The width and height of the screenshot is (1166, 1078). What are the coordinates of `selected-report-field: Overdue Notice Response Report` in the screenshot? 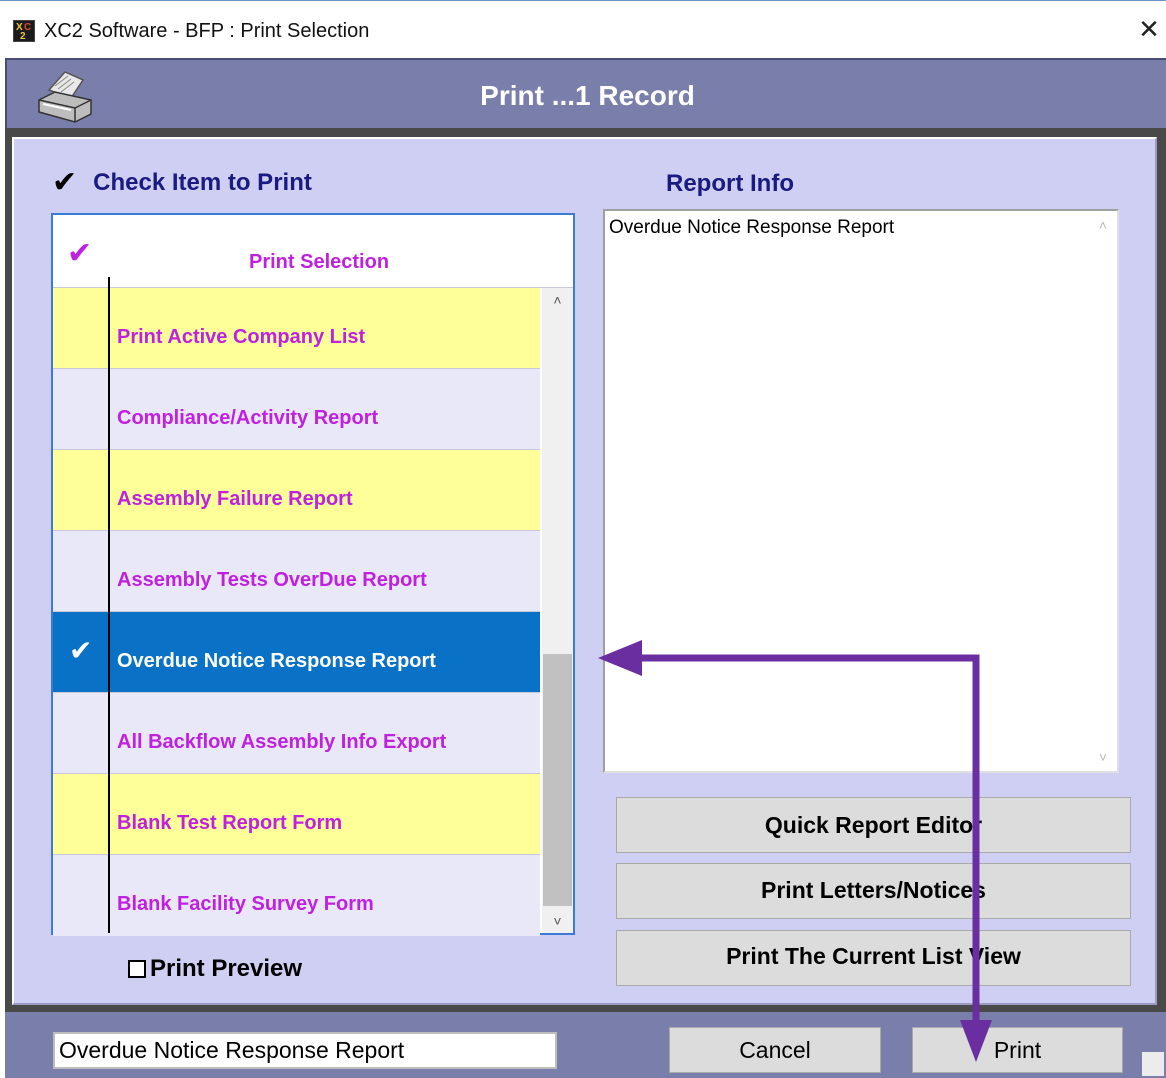 It's located at (305, 1050).